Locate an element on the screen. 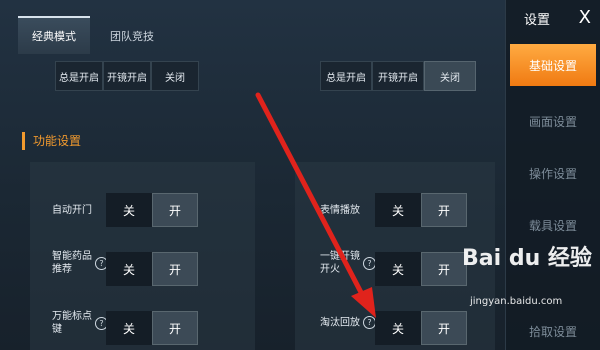 This screenshot has height=350, width=600. label-universal-marker: 万能标点 键? is located at coordinates (80, 323).